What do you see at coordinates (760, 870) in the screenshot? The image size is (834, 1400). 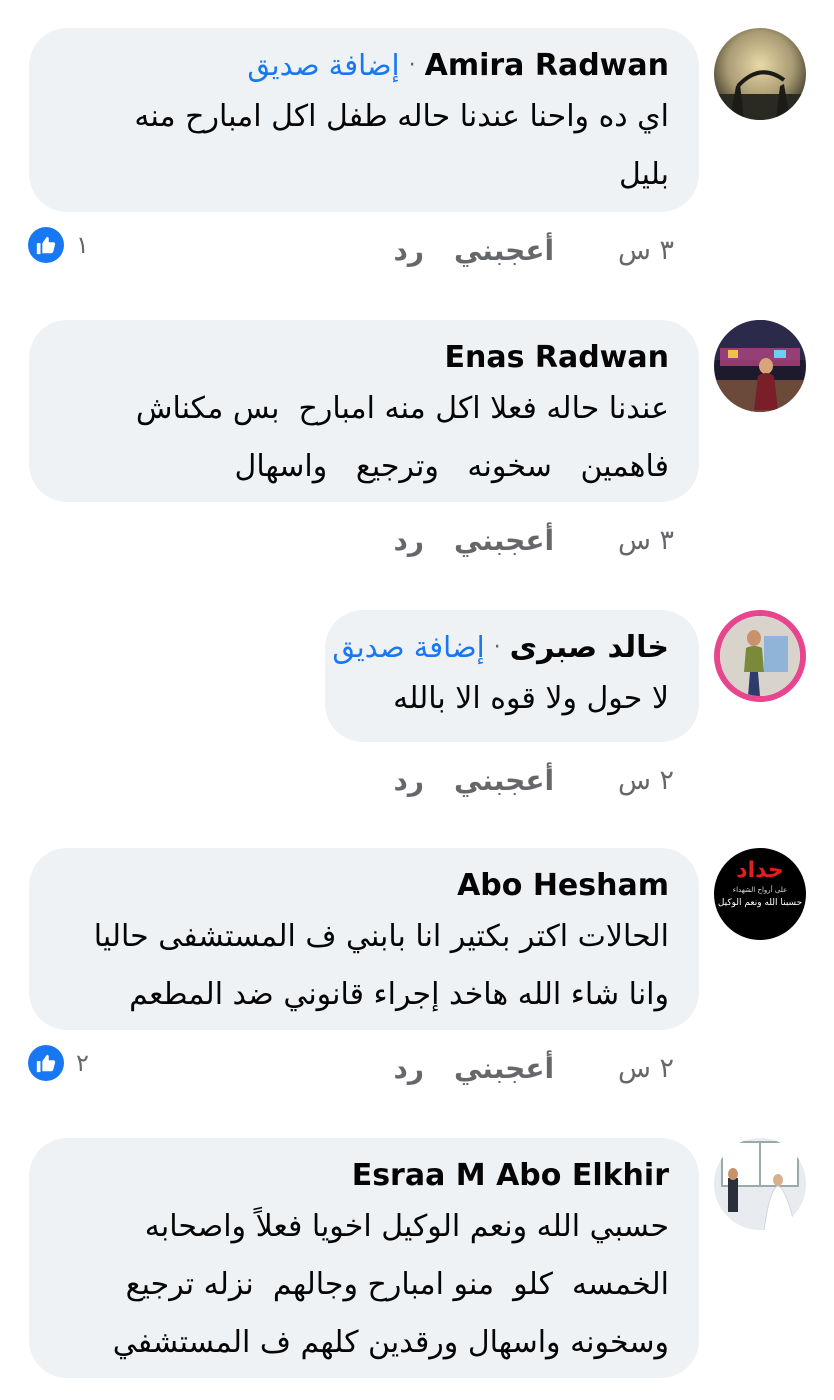 I see `avatar-title: حداد` at bounding box center [760, 870].